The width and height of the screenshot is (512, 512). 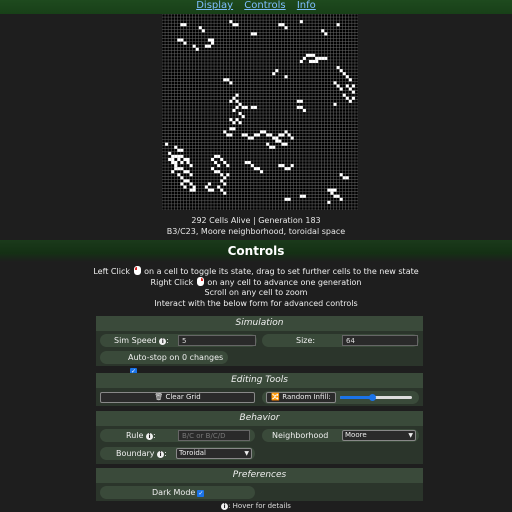 I want to click on cell-grid, so click(x=260, y=112).